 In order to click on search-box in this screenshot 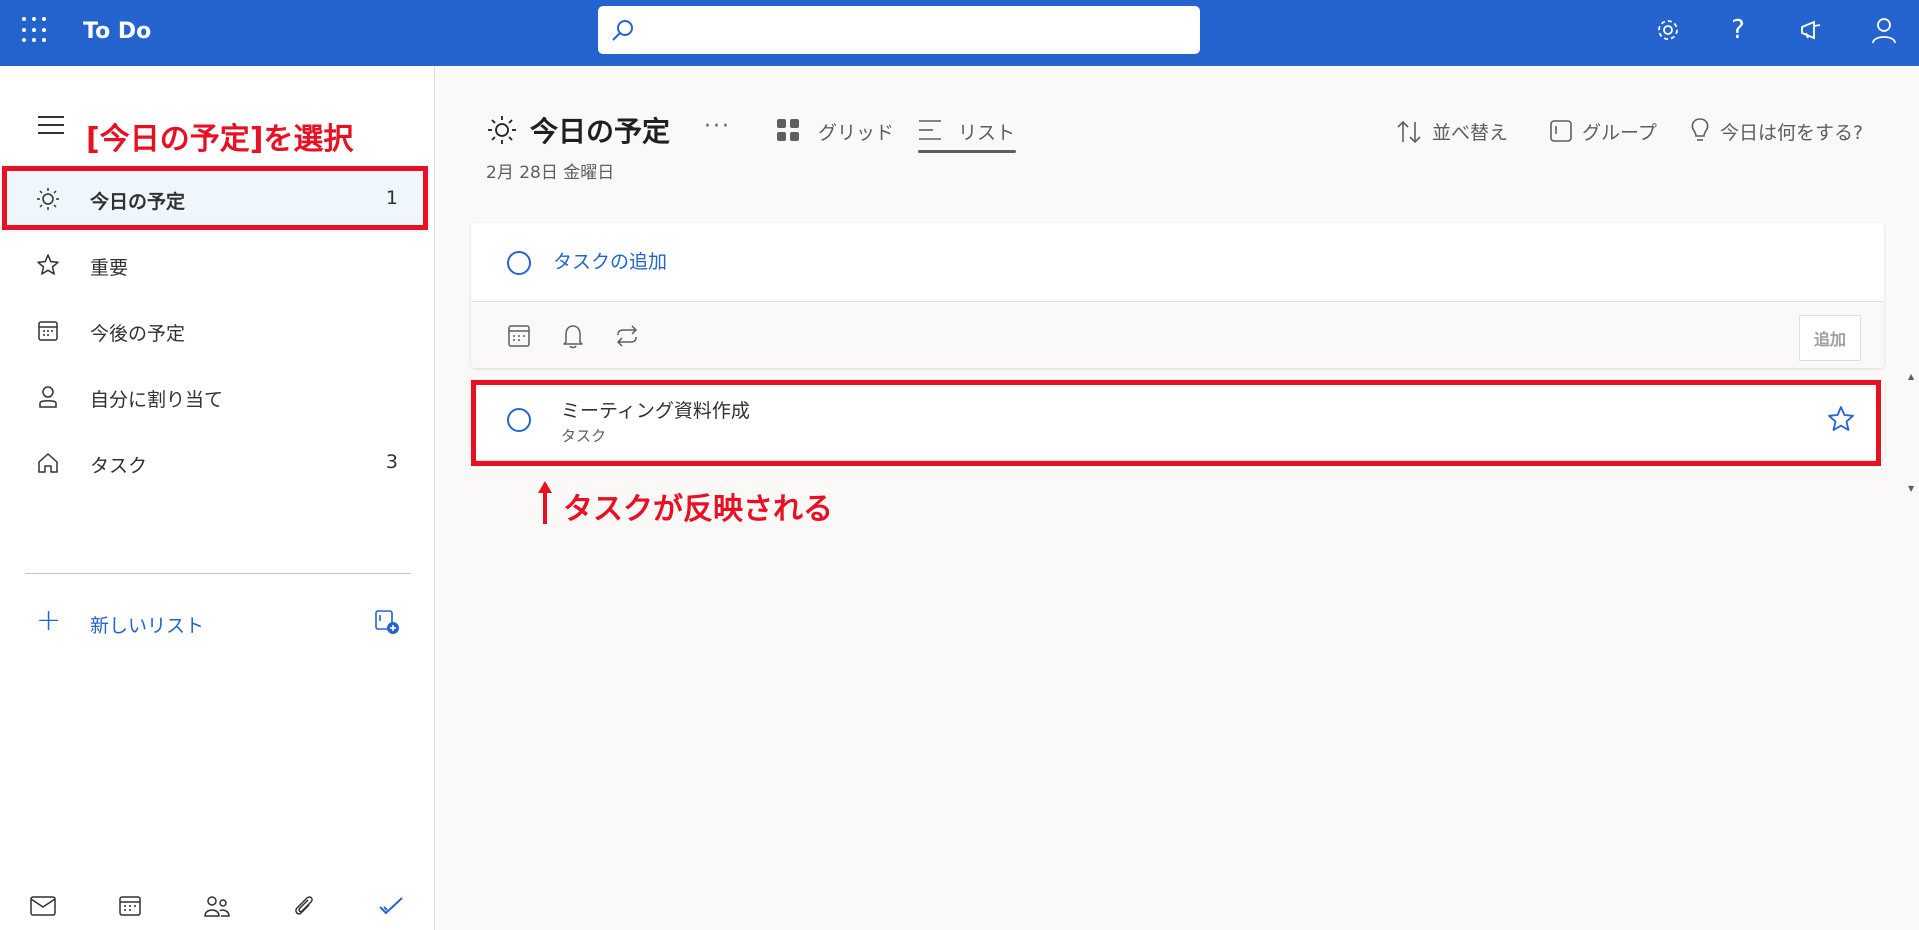, I will do `click(899, 30)`.